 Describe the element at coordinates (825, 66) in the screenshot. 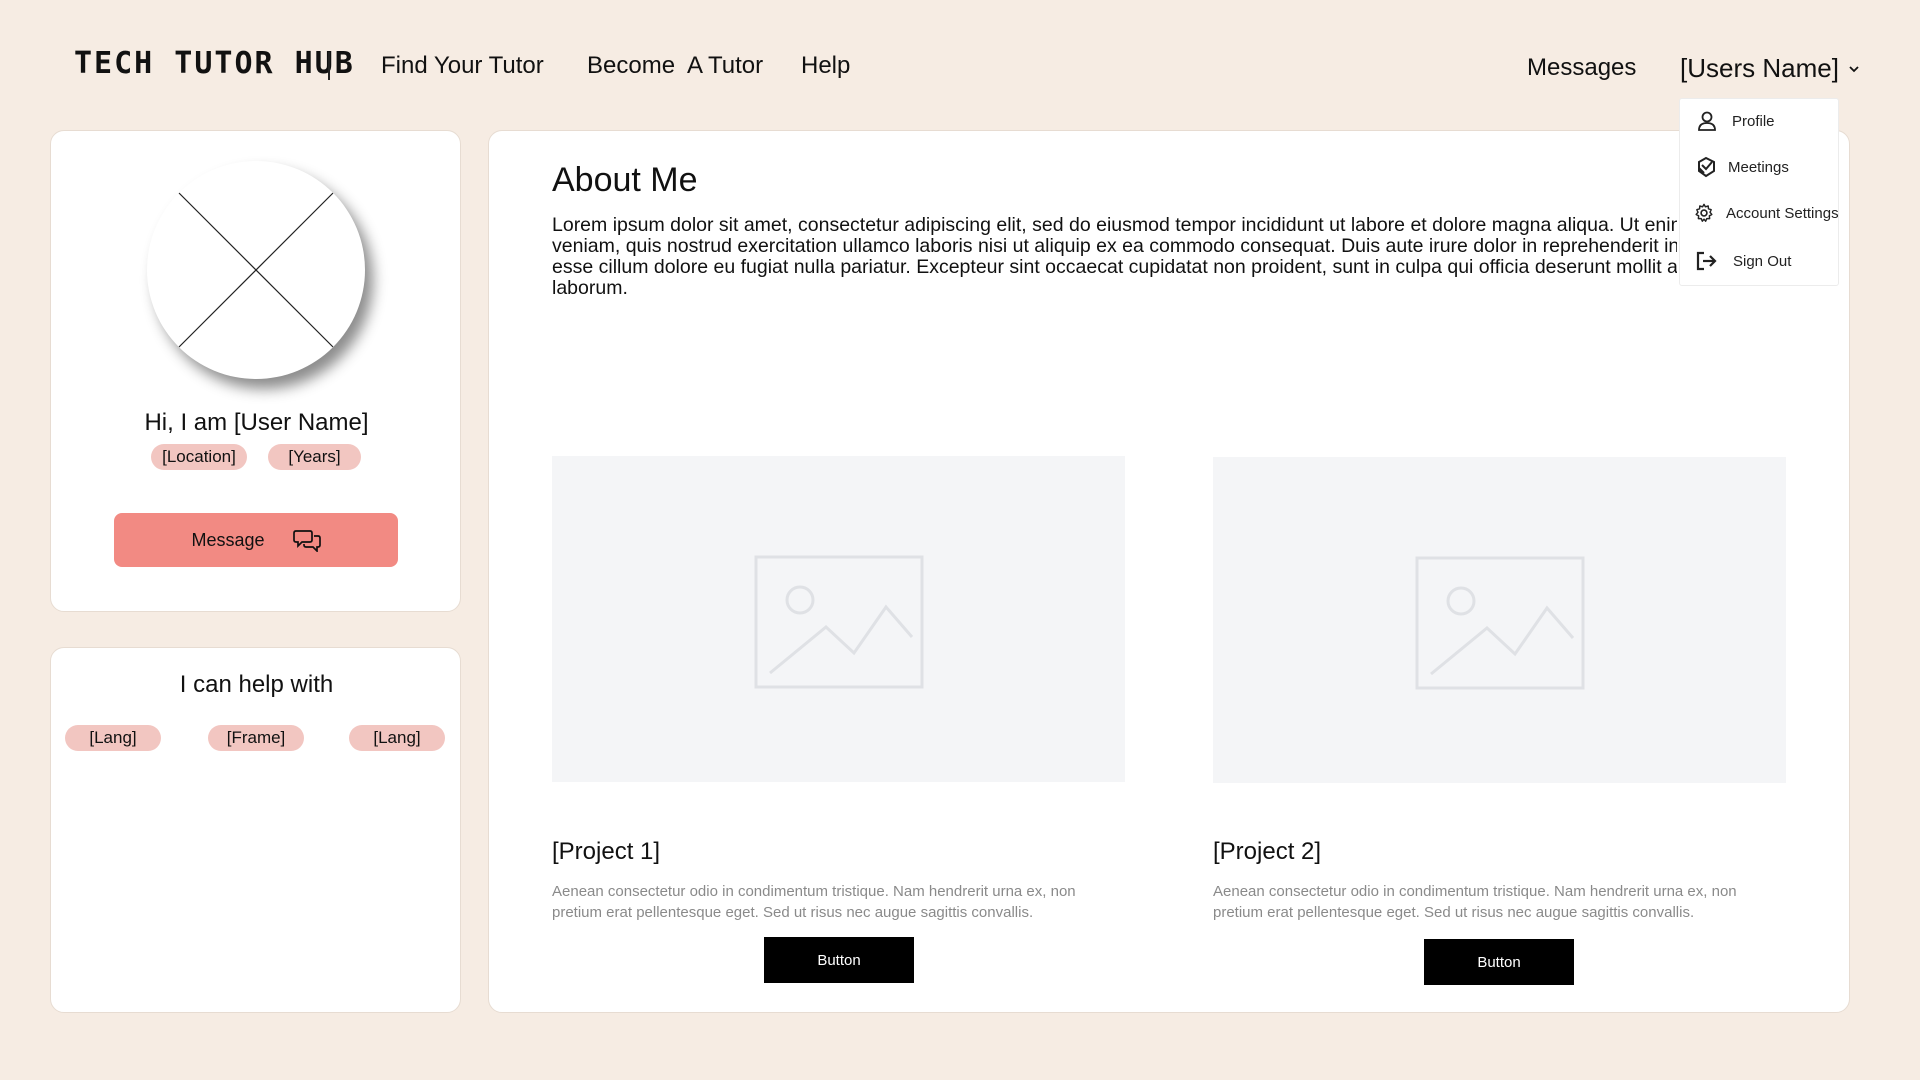

I see `nav-help-link: Help` at that location.